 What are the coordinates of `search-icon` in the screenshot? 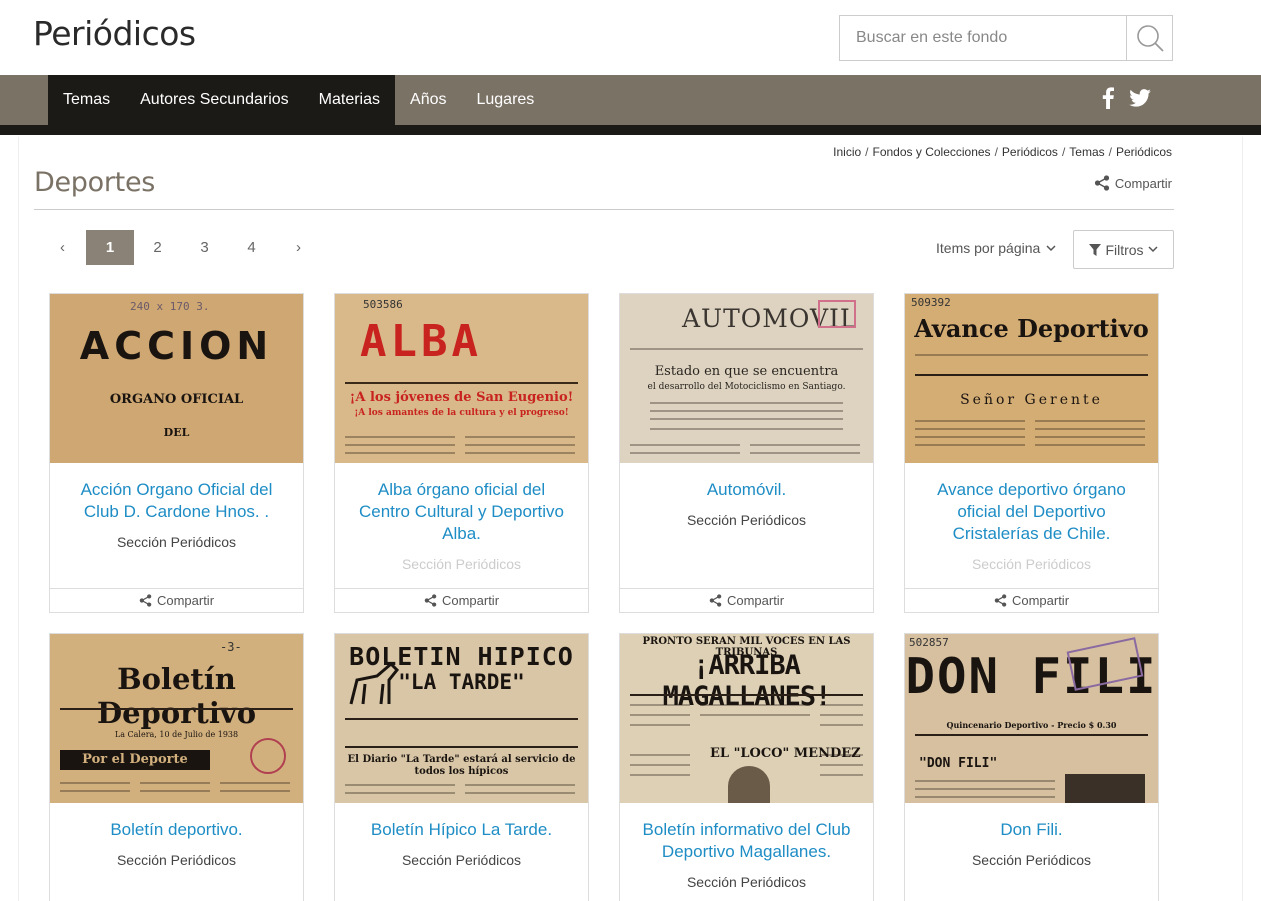 It's located at (1150, 38).